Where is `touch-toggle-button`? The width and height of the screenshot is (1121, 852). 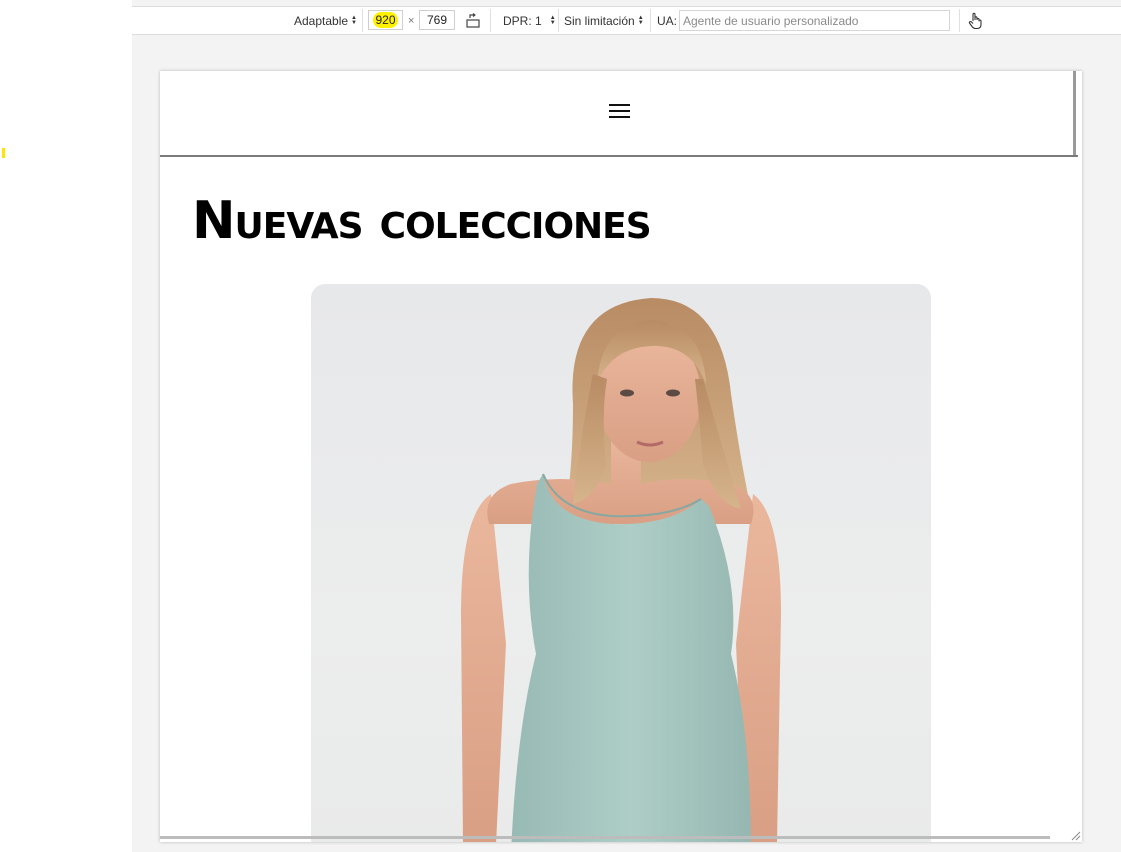
touch-toggle-button is located at coordinates (975, 20).